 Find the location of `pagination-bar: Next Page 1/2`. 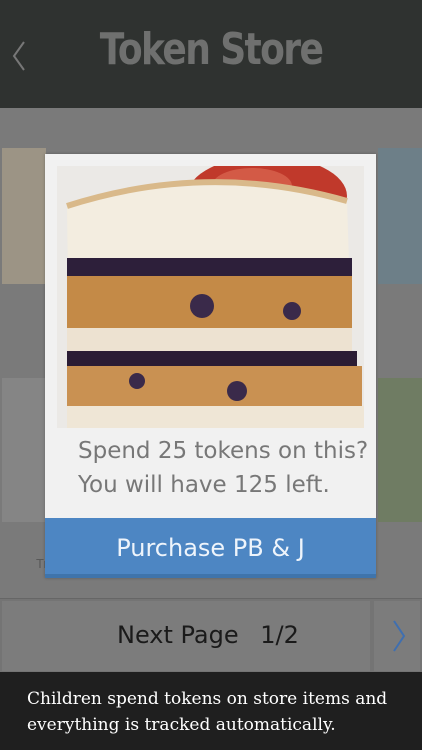

pagination-bar: Next Page 1/2 is located at coordinates (211, 635).